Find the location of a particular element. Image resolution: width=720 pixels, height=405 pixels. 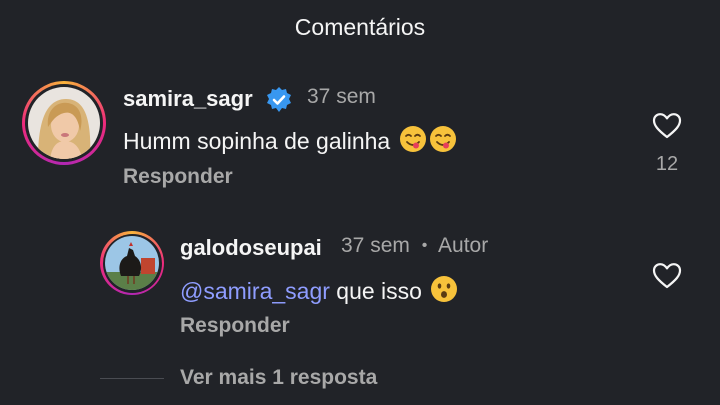

hushed-face-emoji-icon is located at coordinates (444, 292).